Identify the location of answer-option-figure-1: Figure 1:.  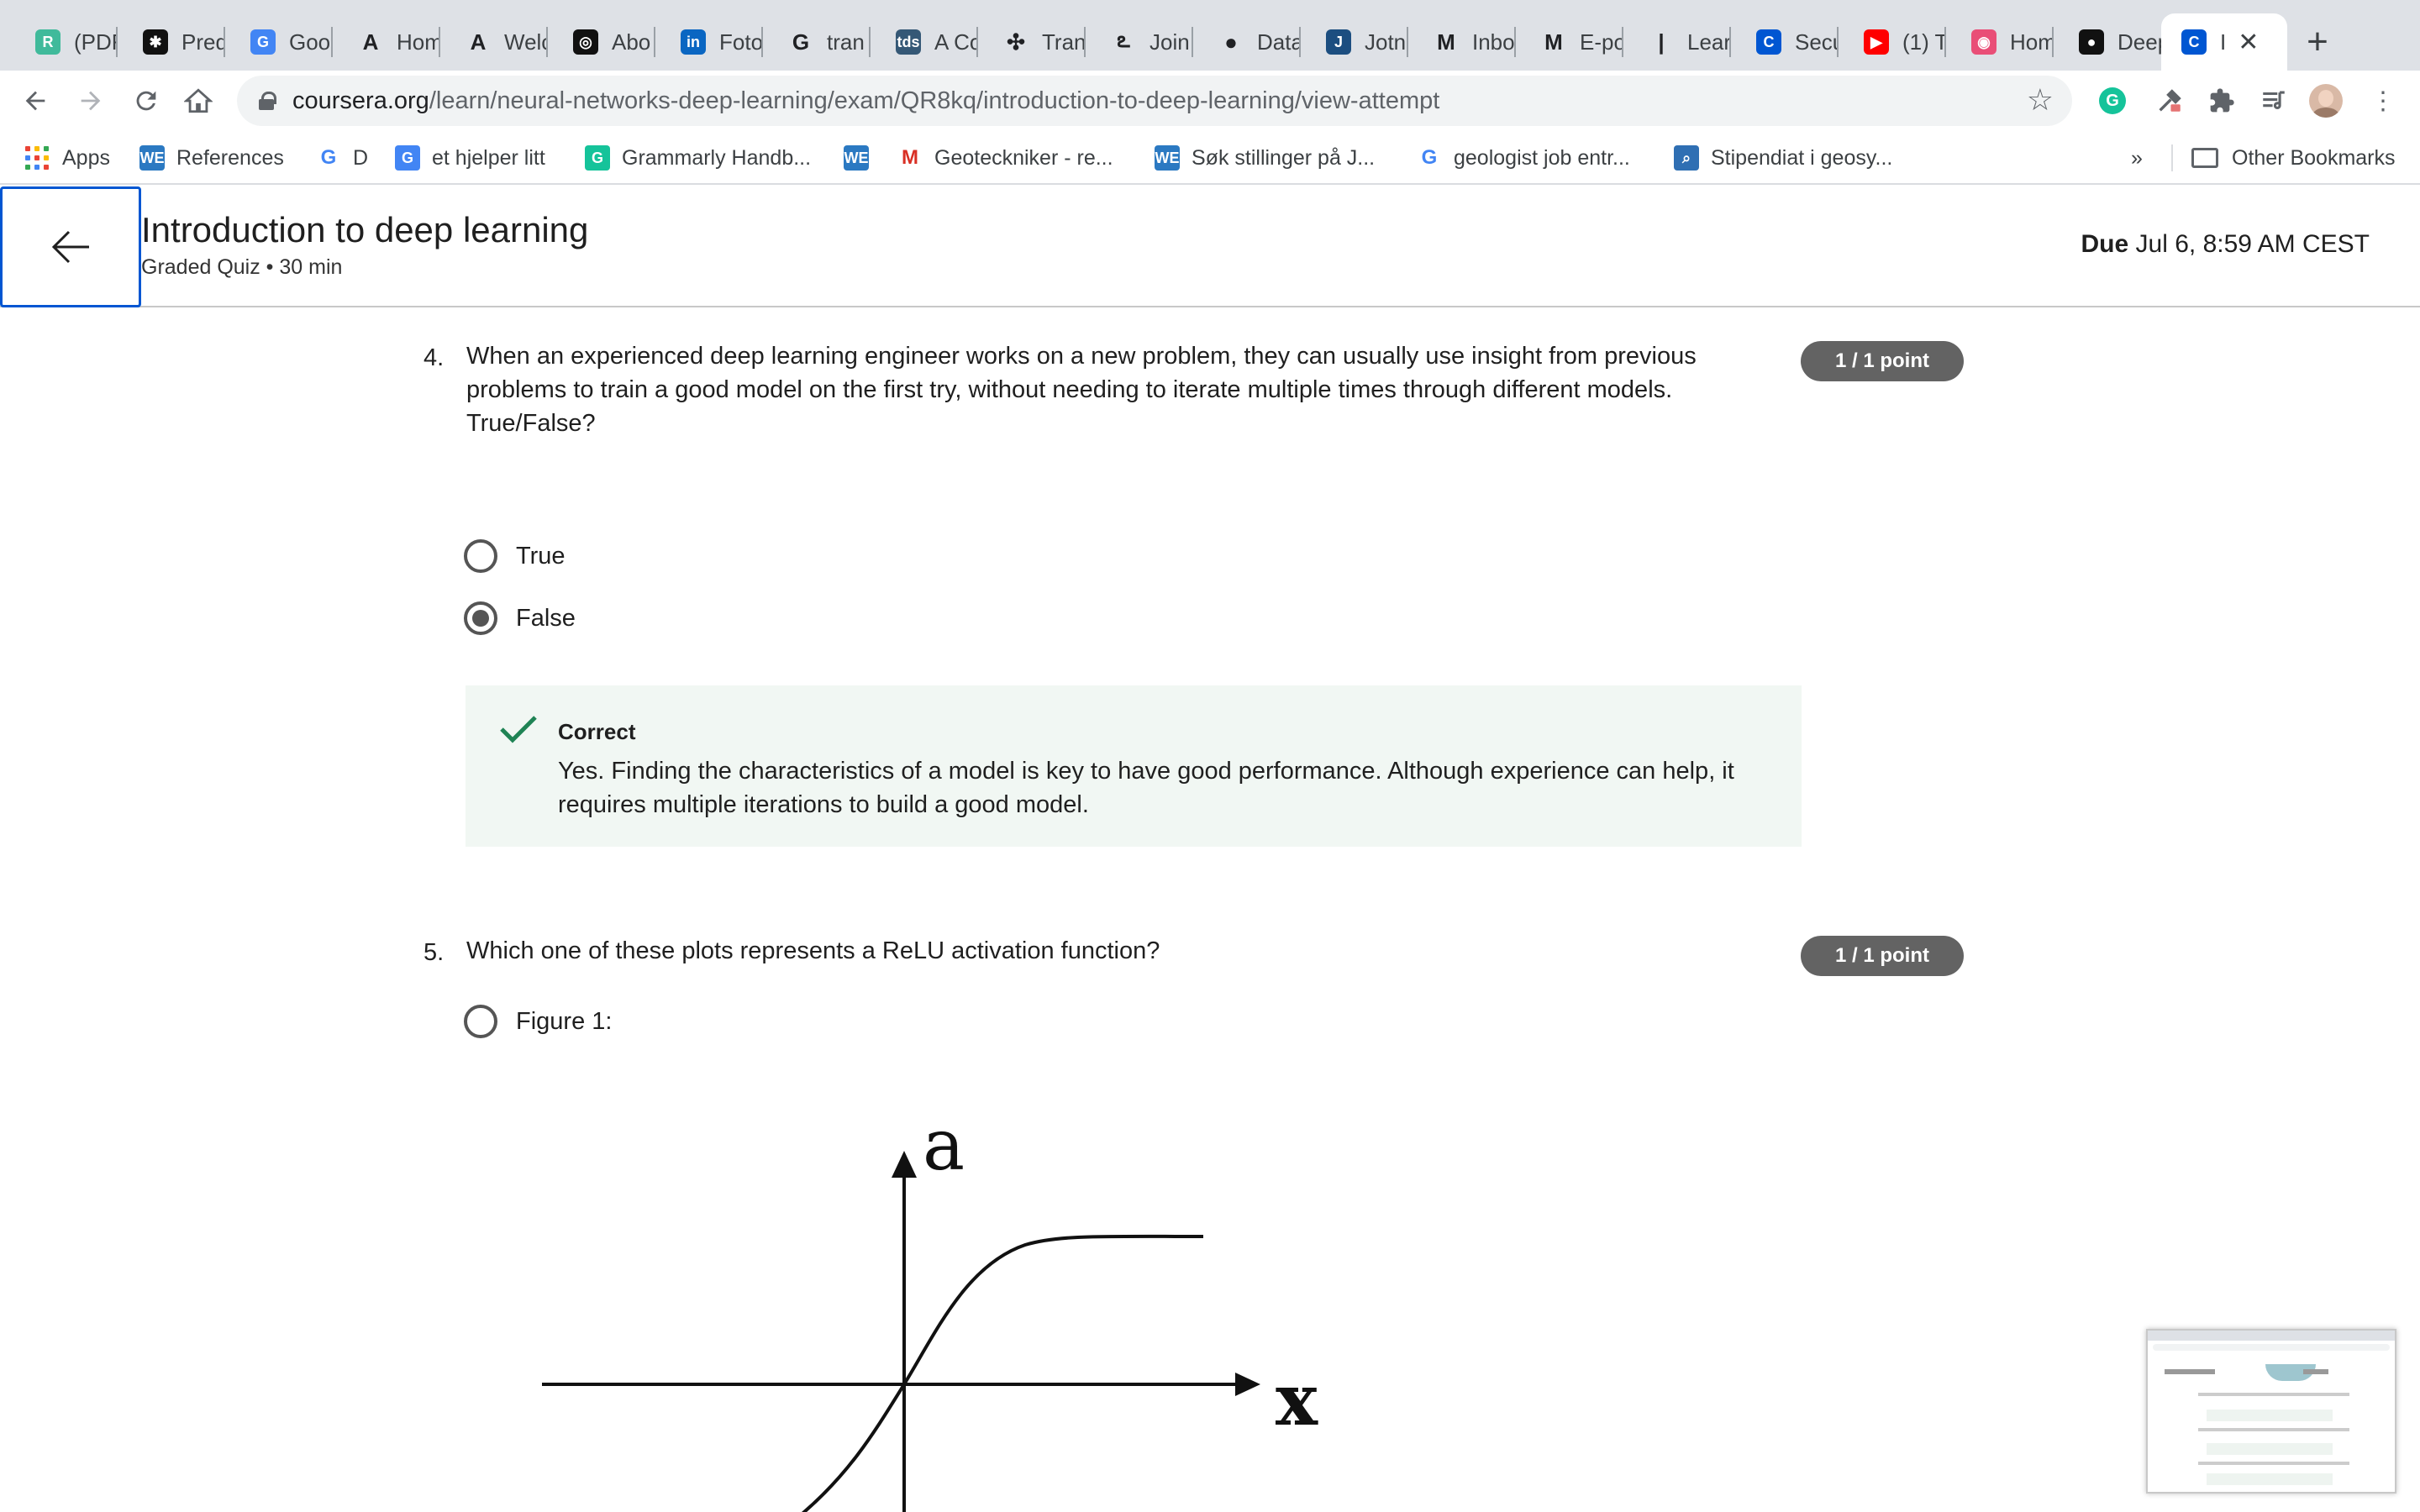
(538, 1021).